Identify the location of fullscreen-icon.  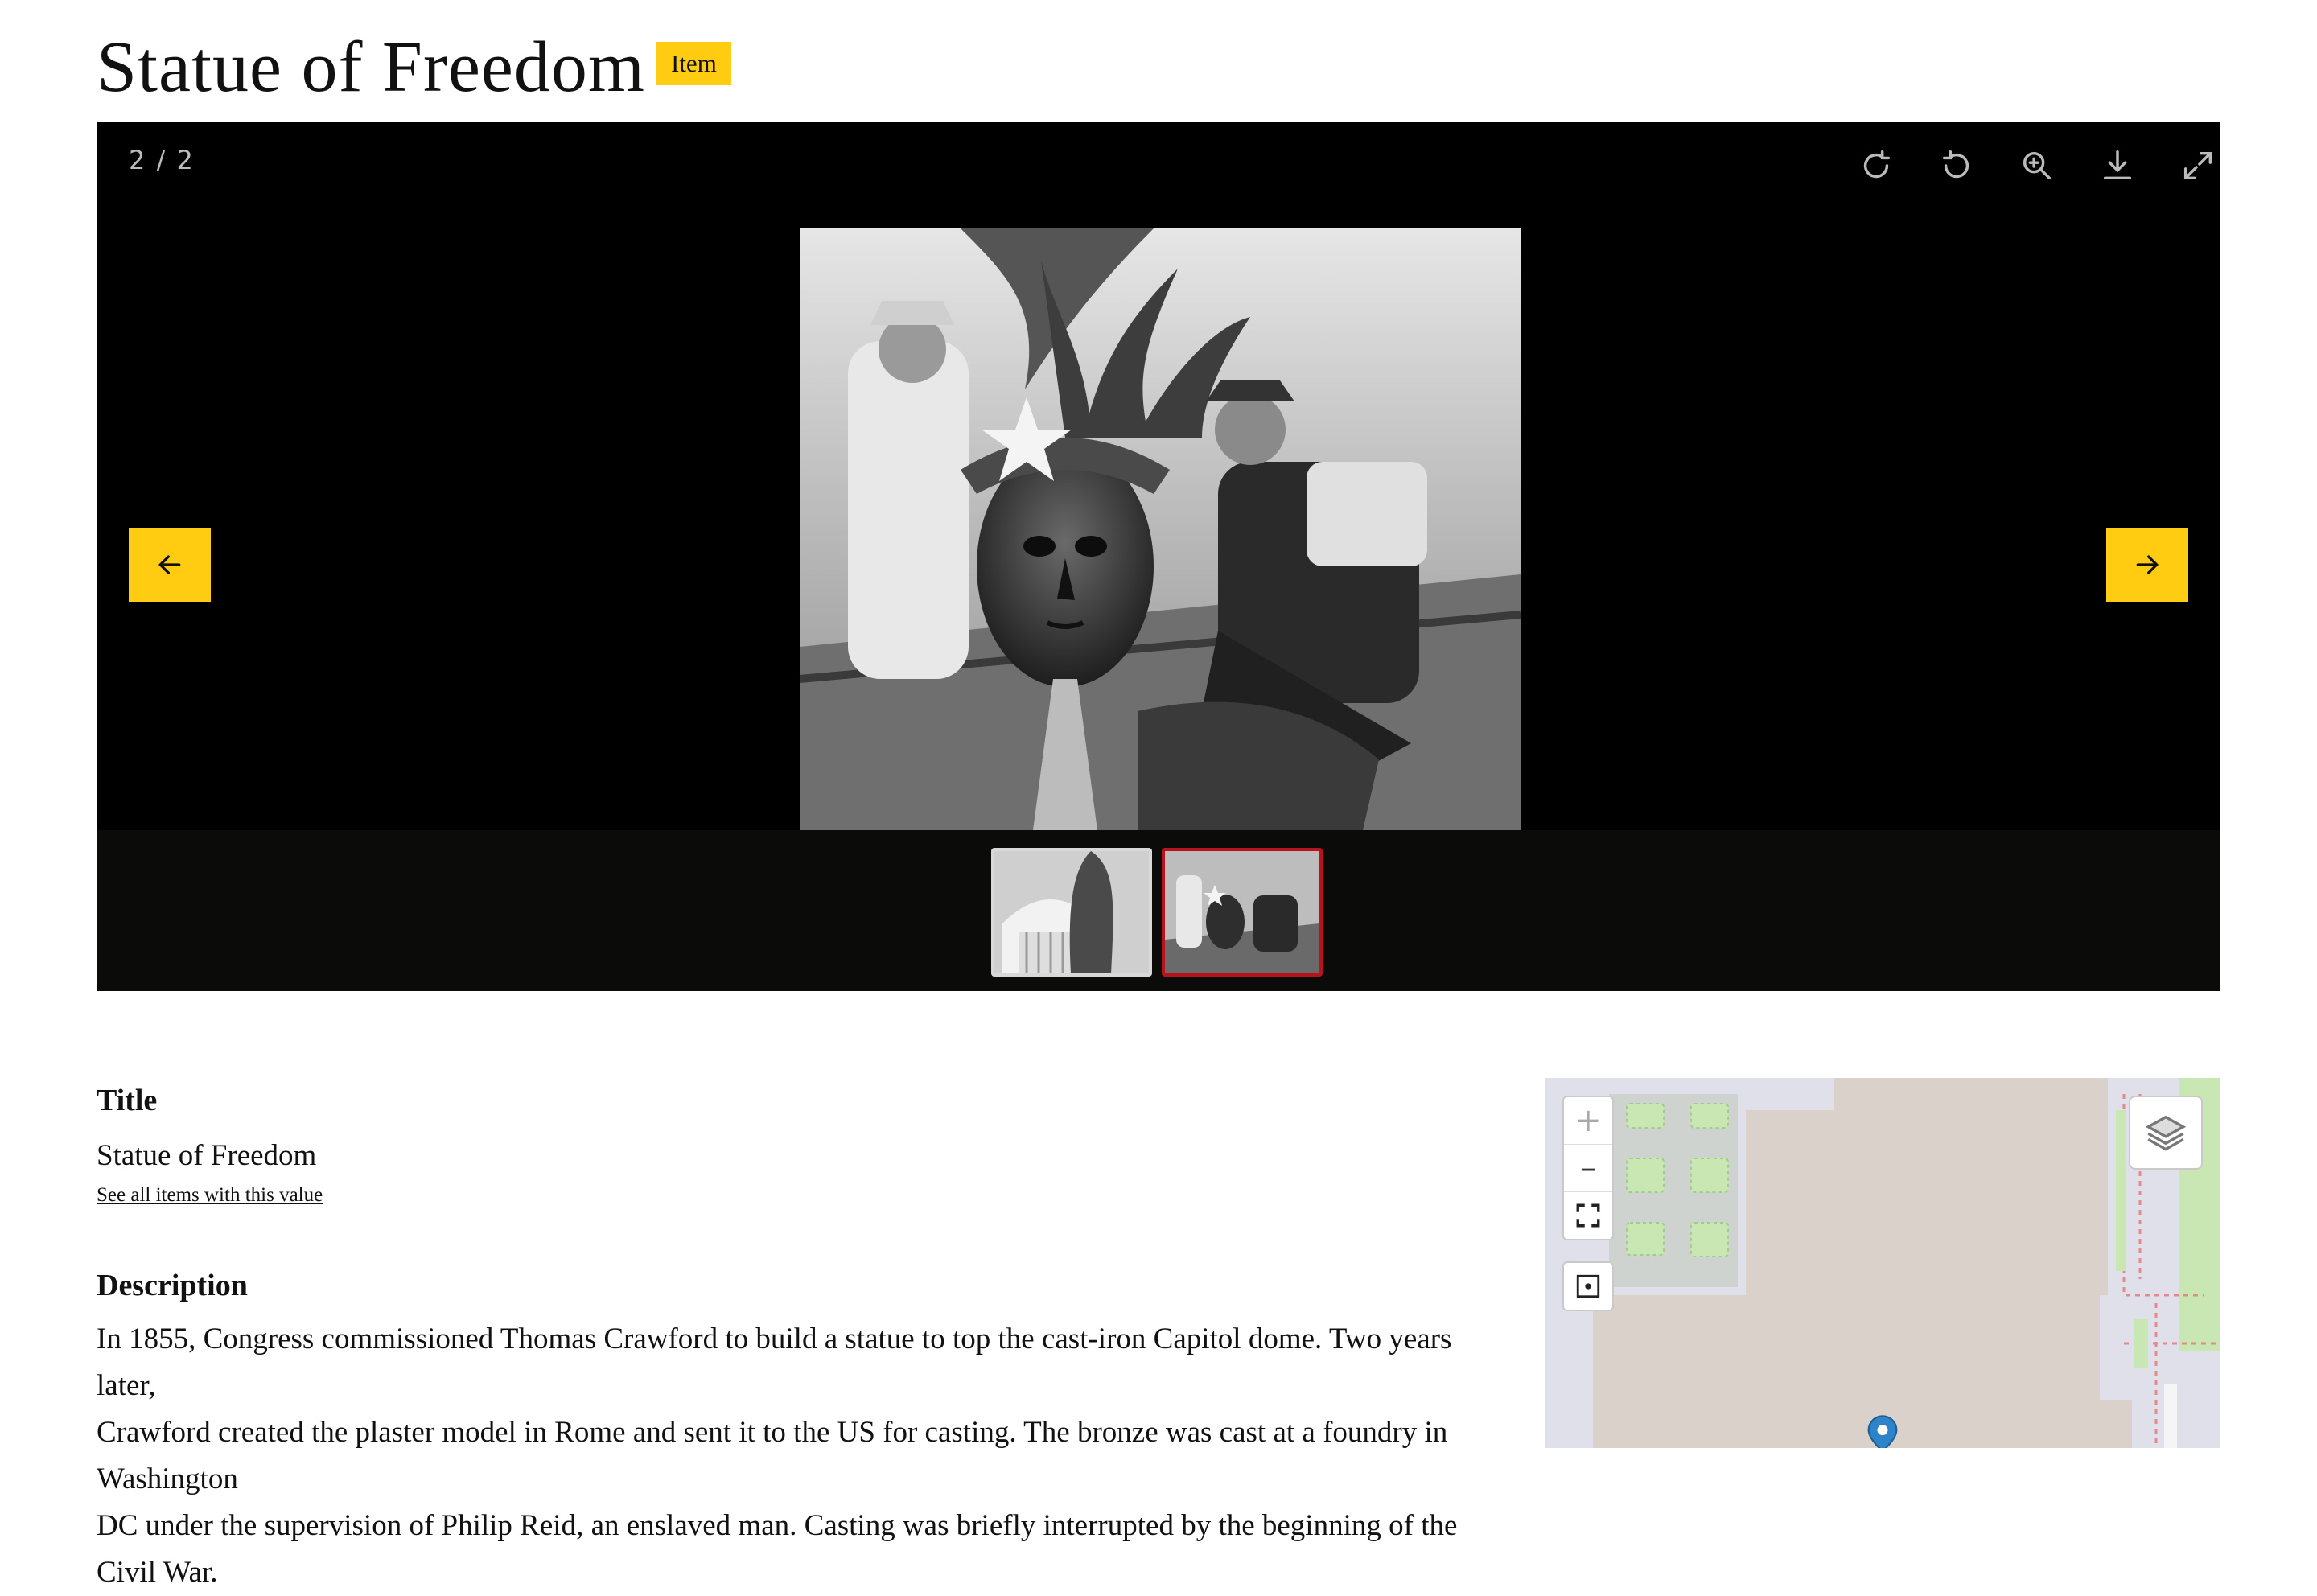
(2198, 165).